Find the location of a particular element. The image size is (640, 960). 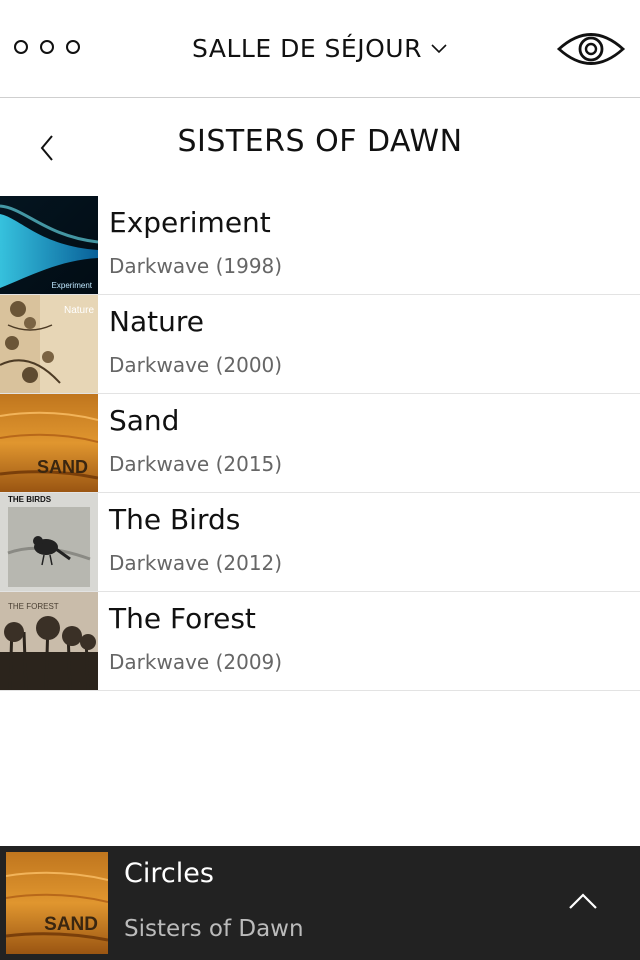

album-cover: THE BIRDS is located at coordinates (49, 542).